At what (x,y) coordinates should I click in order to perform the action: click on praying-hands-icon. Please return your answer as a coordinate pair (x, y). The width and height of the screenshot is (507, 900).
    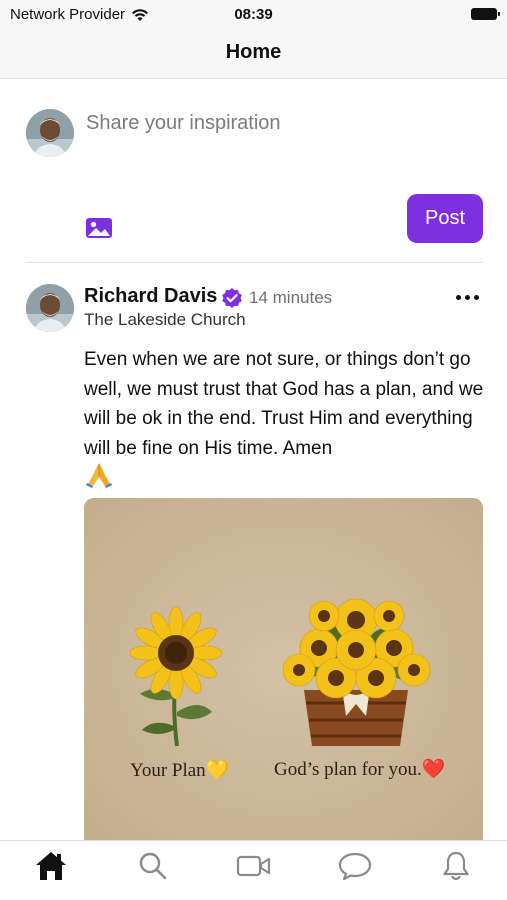
    Looking at the image, I should click on (99, 475).